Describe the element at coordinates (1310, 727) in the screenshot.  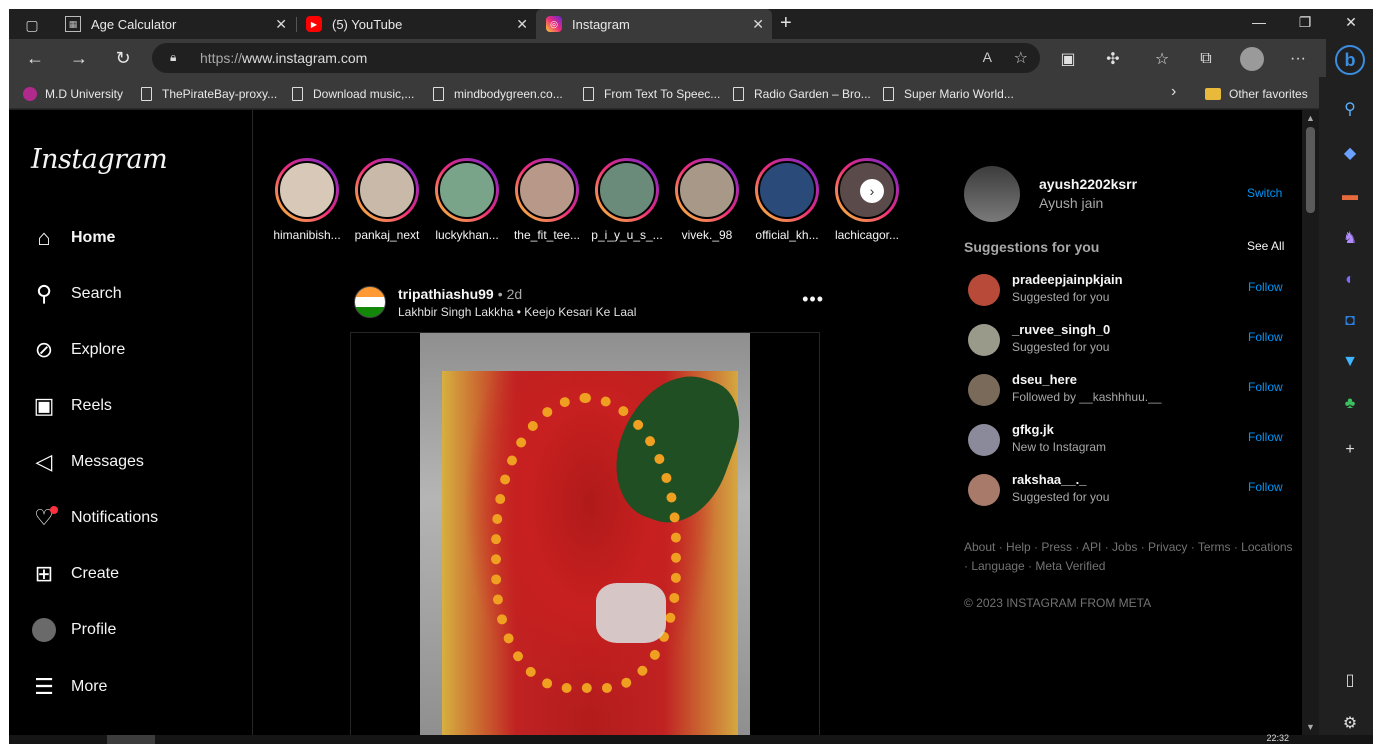
I see `scroll-down-icon: ▼` at that location.